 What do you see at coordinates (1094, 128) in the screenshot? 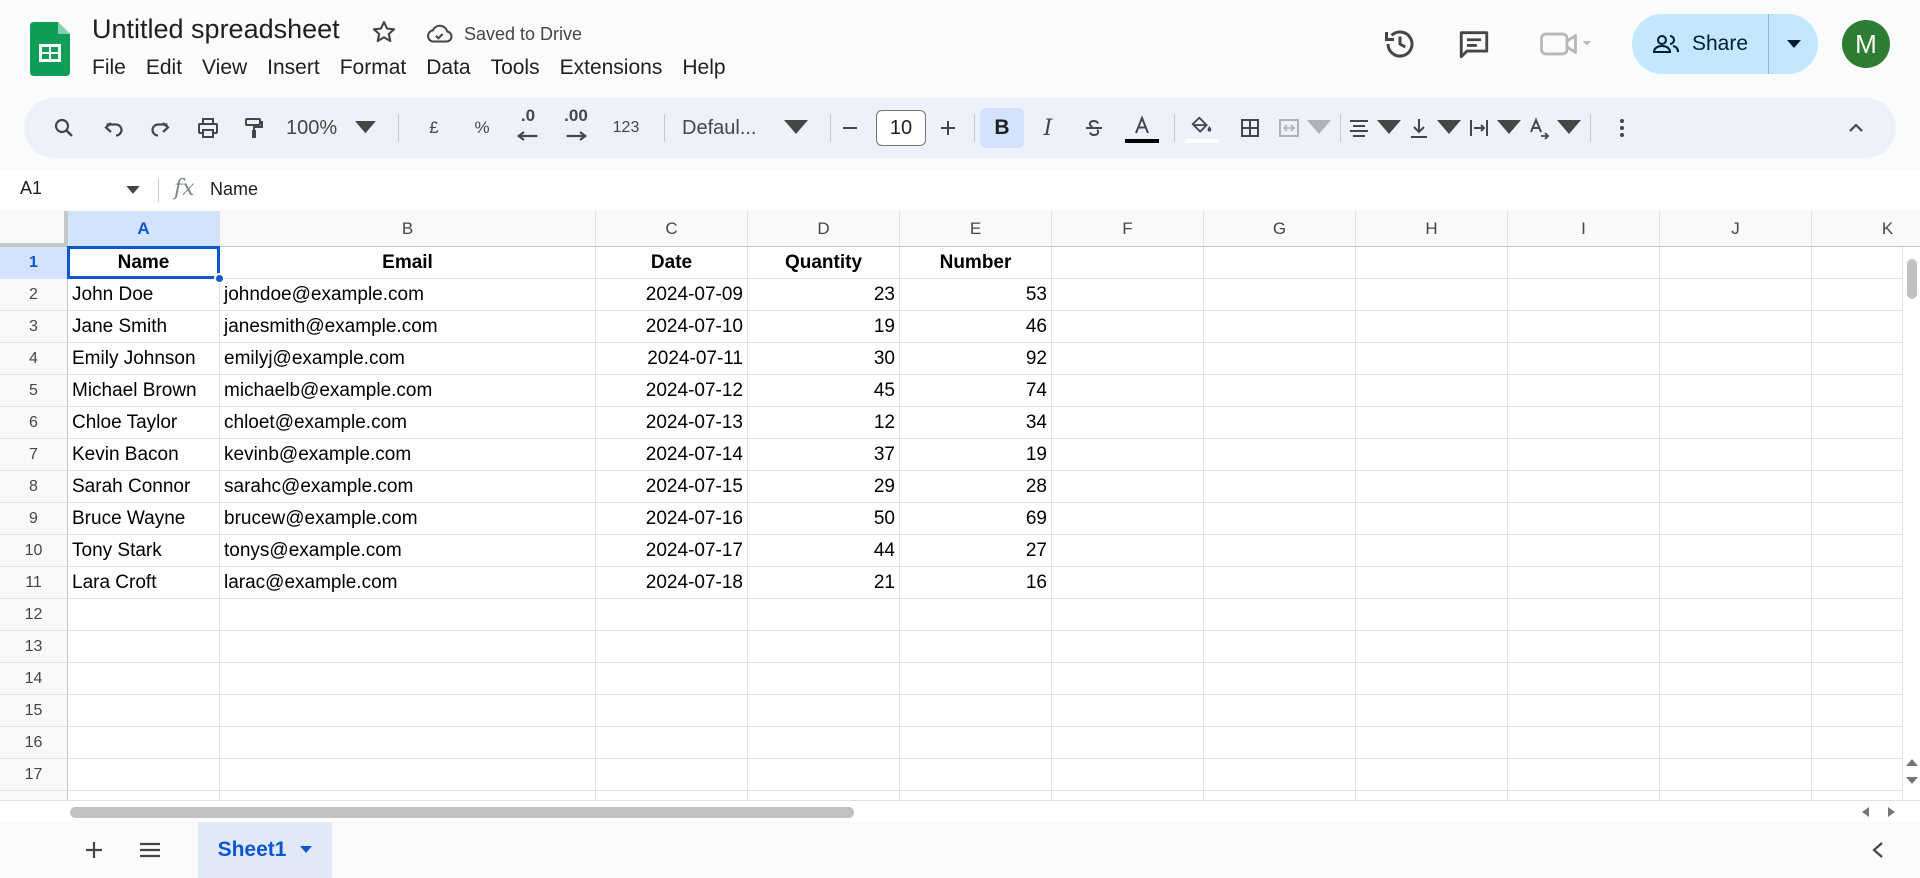
I see `strikethrough-icon` at bounding box center [1094, 128].